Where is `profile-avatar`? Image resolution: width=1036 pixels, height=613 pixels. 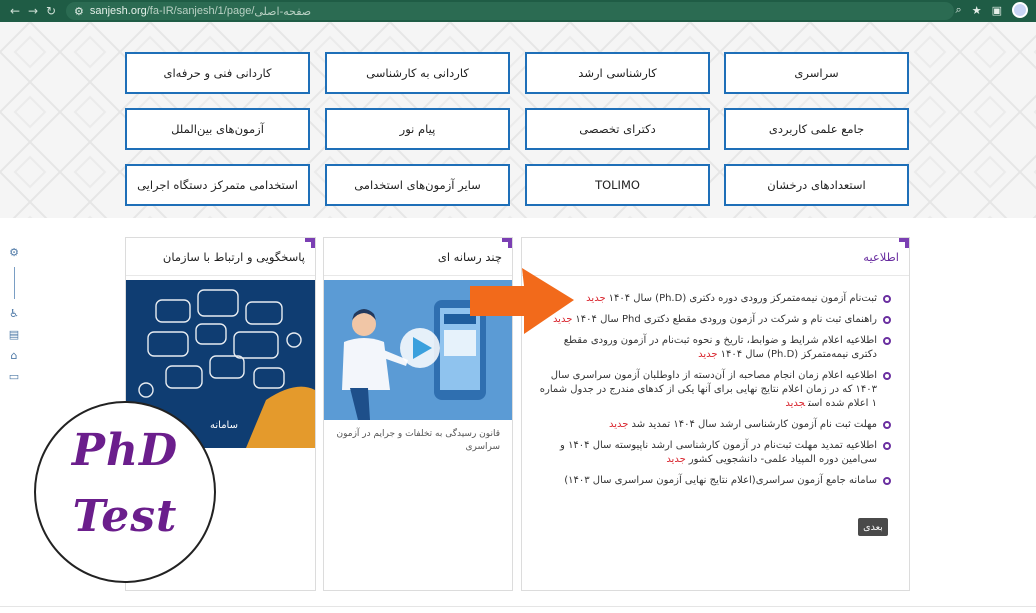
profile-avatar is located at coordinates (1020, 10).